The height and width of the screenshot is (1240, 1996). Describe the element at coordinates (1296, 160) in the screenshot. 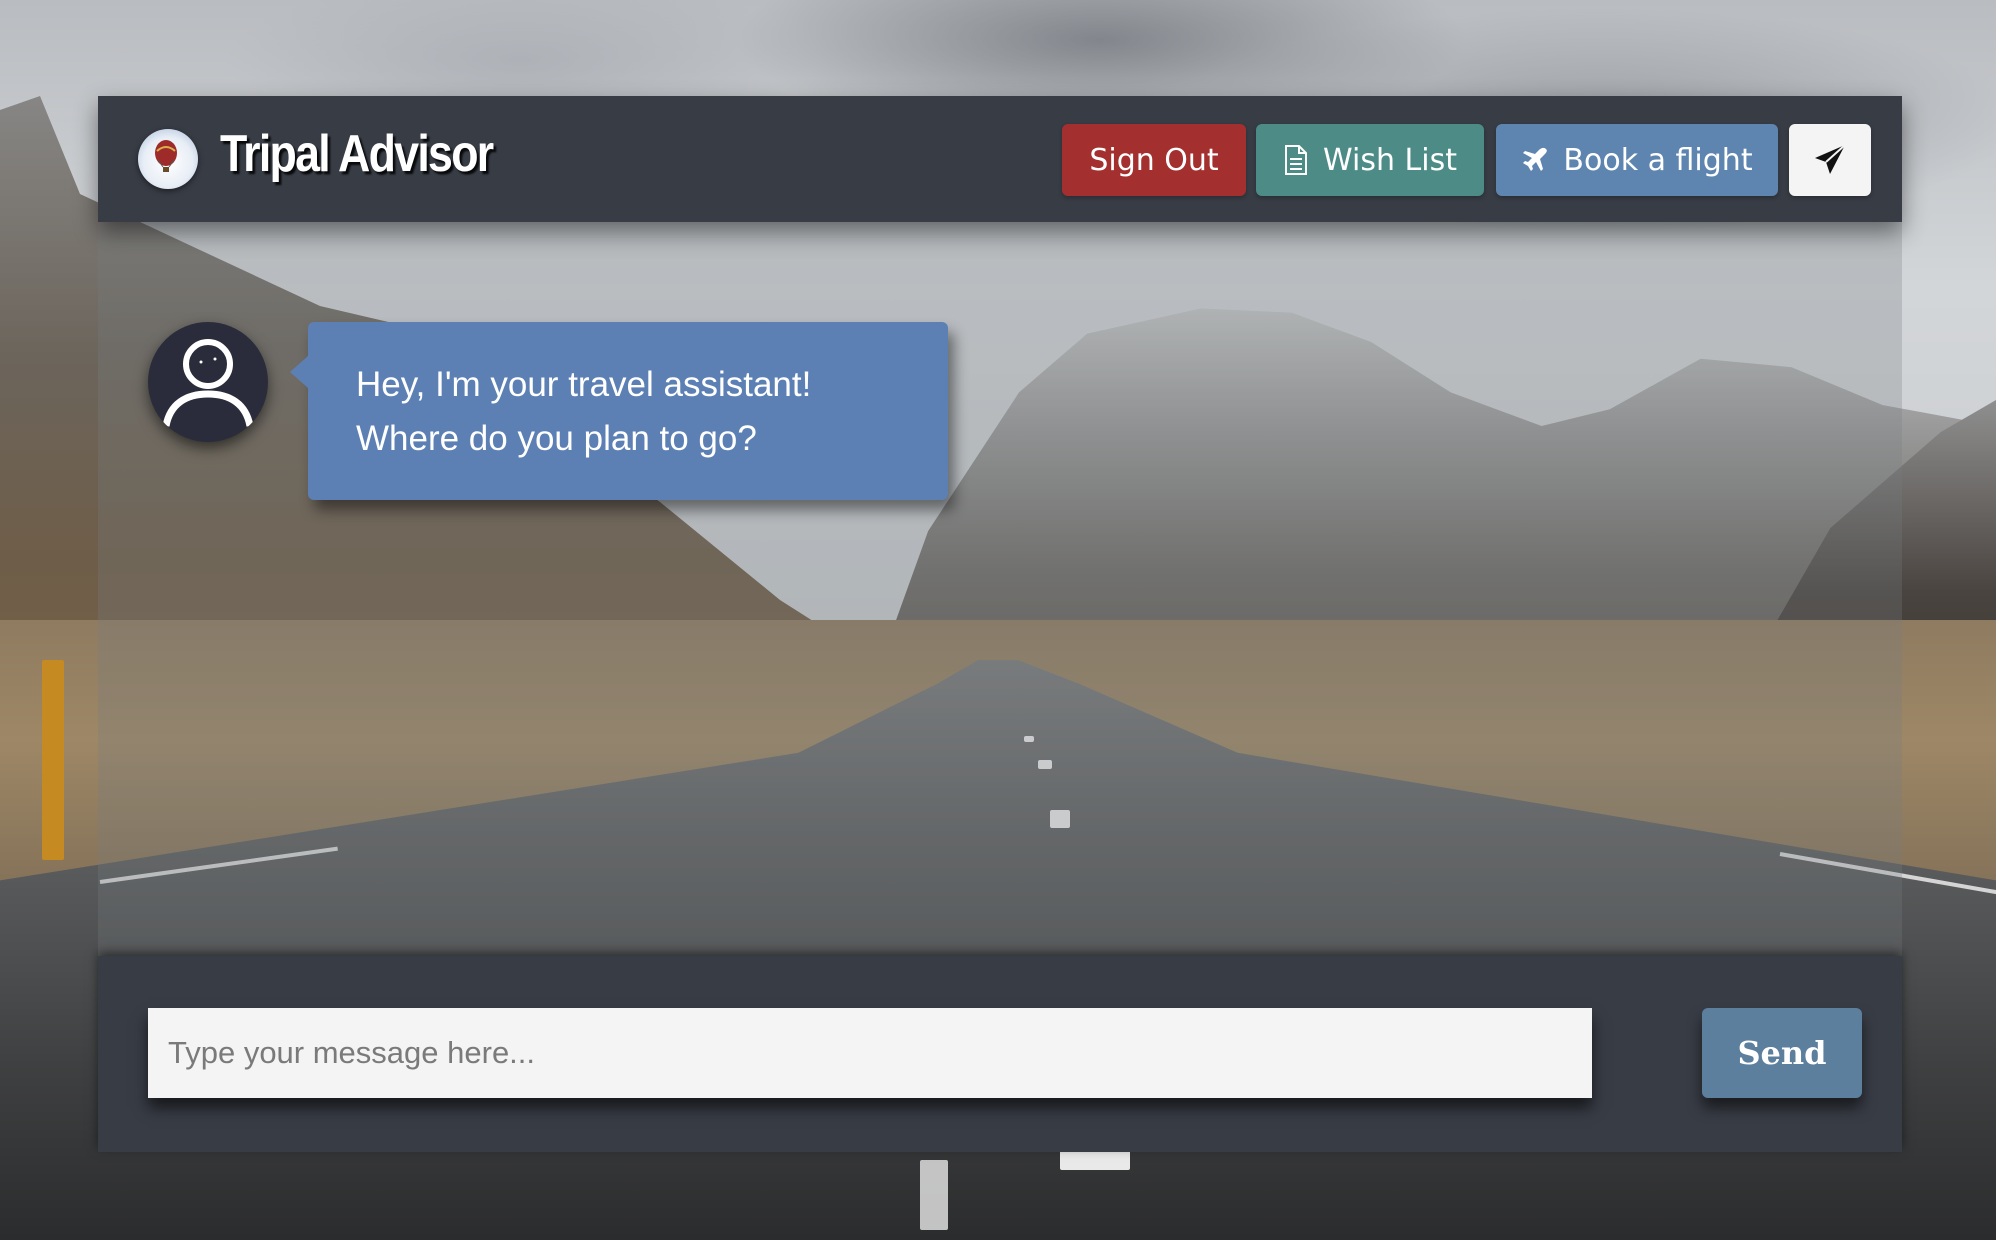

I see `document-icon` at that location.